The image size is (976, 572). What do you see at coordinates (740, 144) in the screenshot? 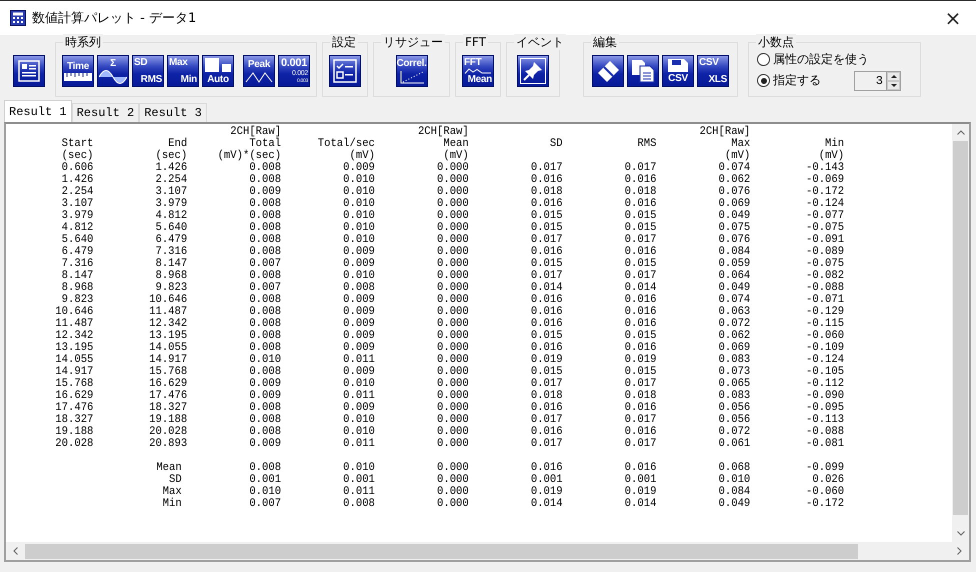
I see `column-header: Max` at bounding box center [740, 144].